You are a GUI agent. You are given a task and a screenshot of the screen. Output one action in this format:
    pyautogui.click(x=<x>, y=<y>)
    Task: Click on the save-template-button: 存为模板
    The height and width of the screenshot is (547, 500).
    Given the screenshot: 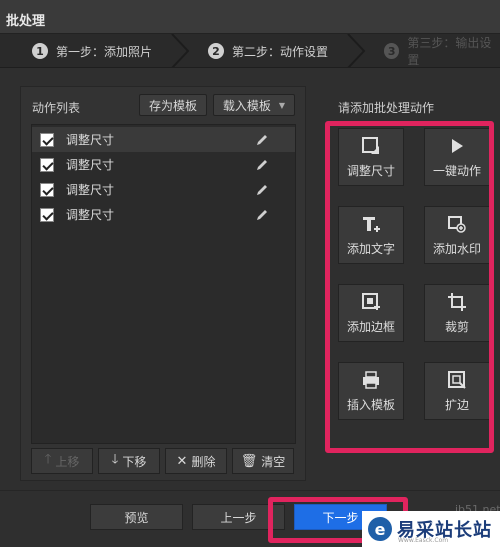 What is the action you would take?
    pyautogui.click(x=173, y=105)
    